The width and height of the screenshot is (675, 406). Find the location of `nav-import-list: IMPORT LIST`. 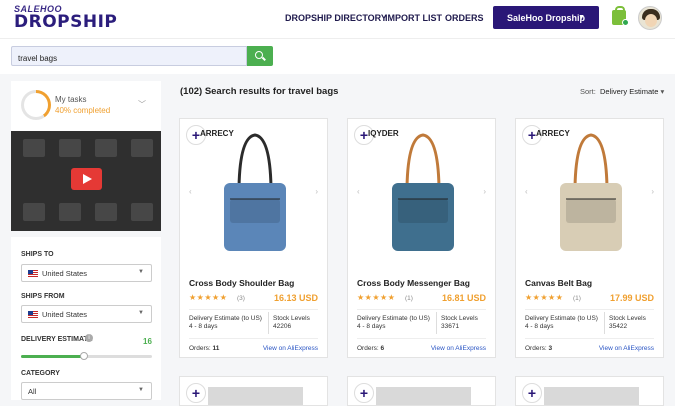

nav-import-list: IMPORT LIST is located at coordinates (413, 18).